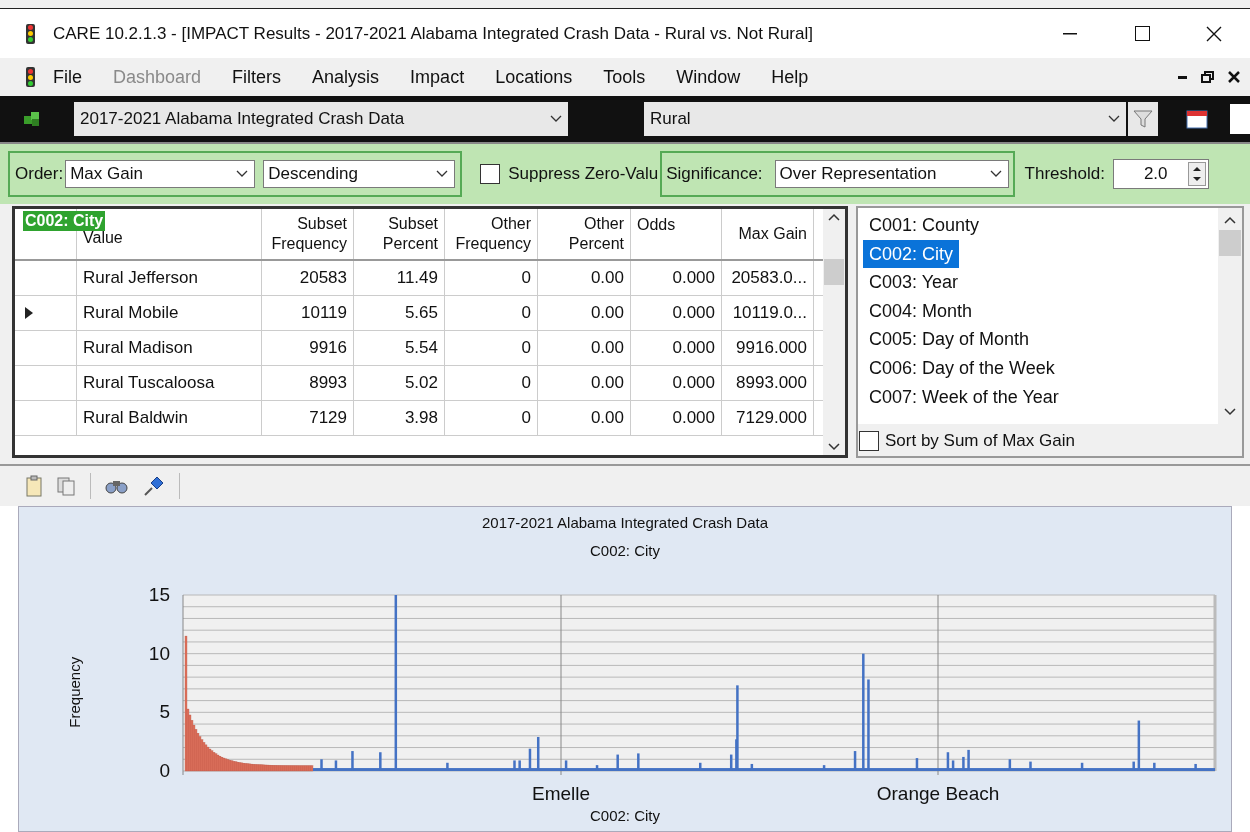 The width and height of the screenshot is (1250, 832). Describe the element at coordinates (169, 313) in the screenshot. I see `table-cell: Rural Mobile` at that location.